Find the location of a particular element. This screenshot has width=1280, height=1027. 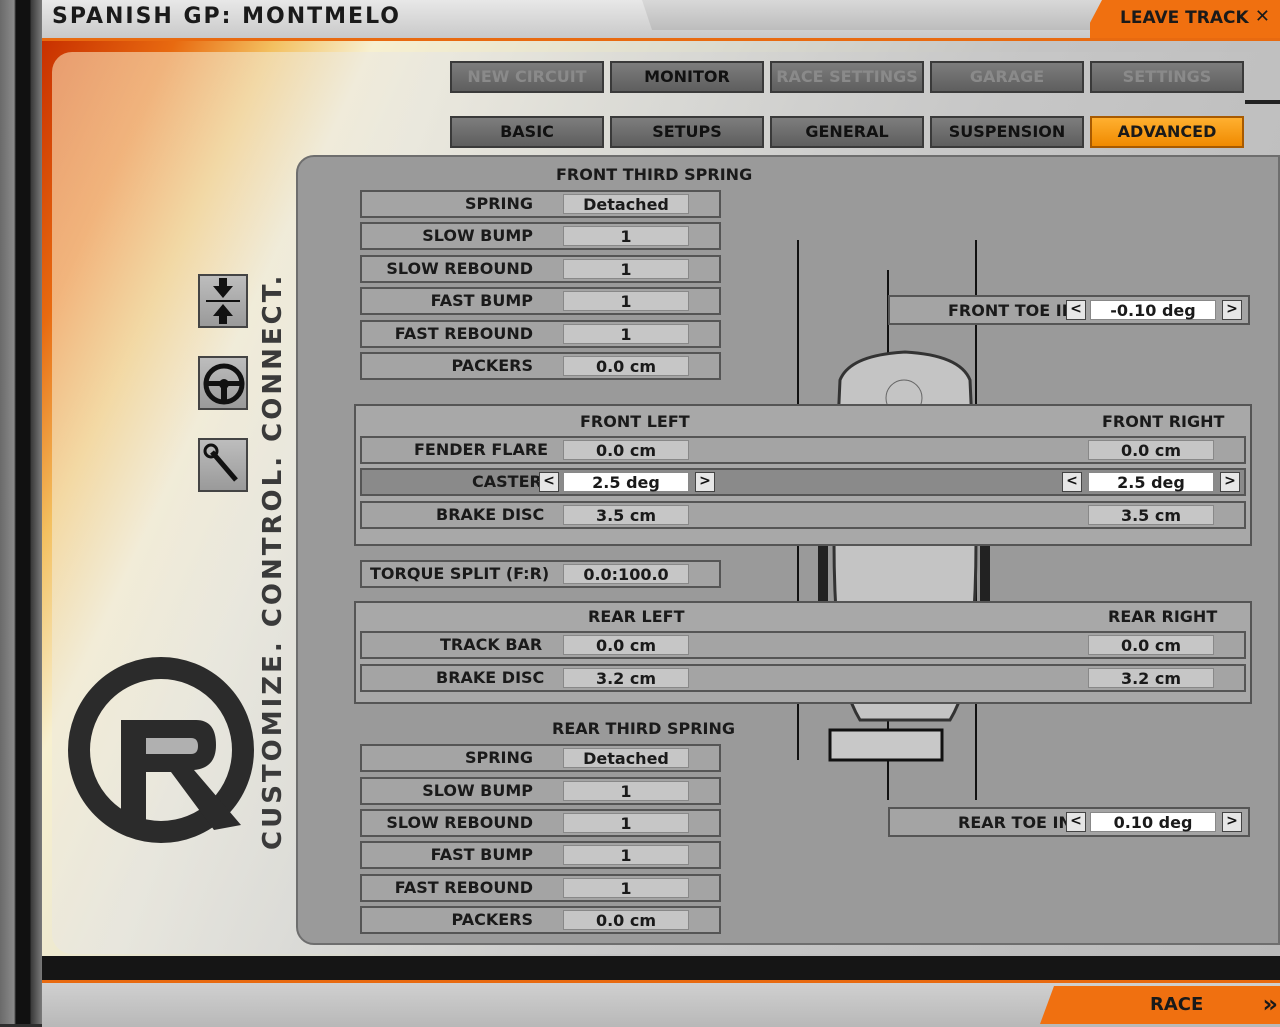

fender-flare-left-value: 0.0 cm is located at coordinates (626, 450).